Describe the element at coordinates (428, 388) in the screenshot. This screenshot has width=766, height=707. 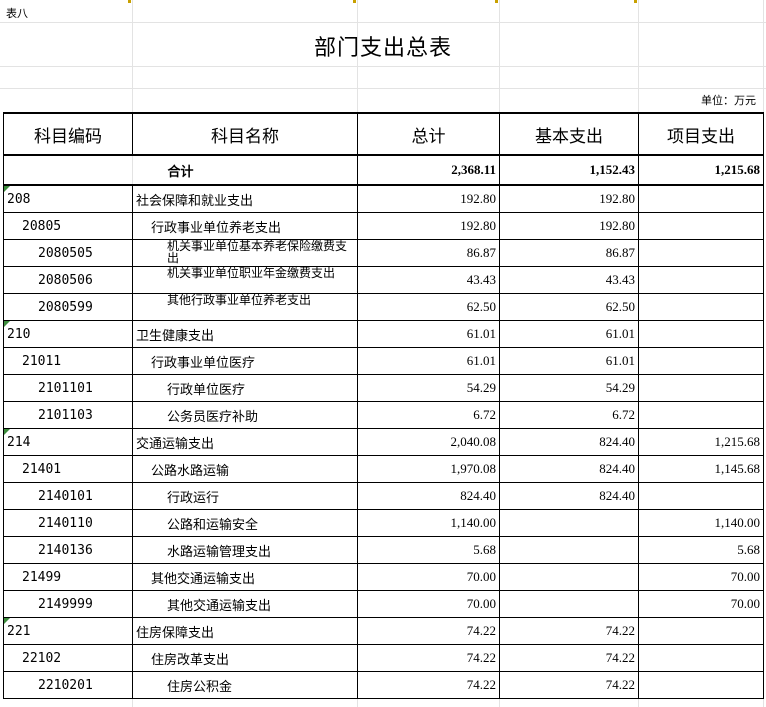
I see `row-total: 54.29` at that location.